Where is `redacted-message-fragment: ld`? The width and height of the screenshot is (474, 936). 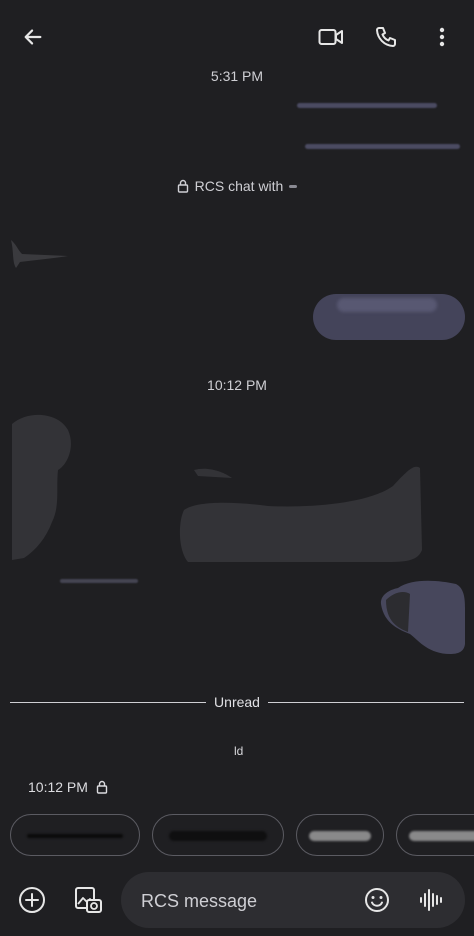 redacted-message-fragment: ld is located at coordinates (239, 751).